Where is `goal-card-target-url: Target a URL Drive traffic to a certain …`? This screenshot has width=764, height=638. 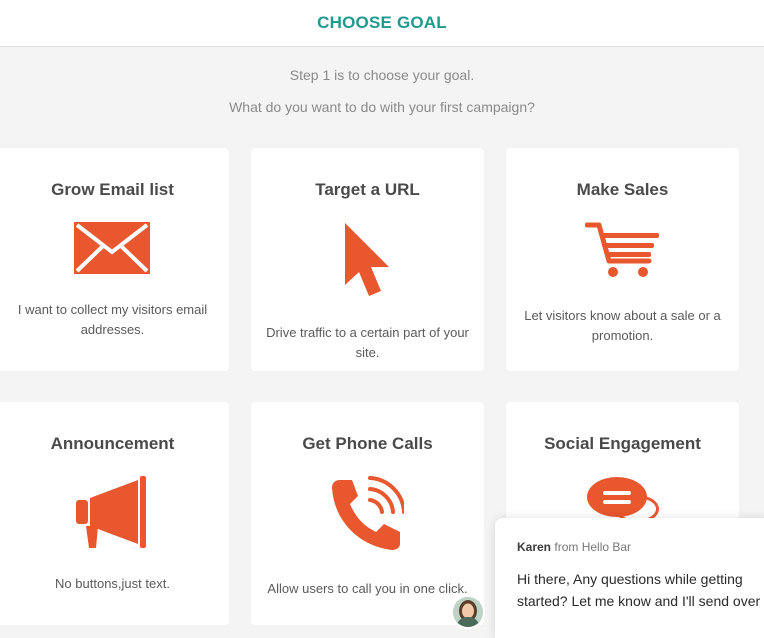 goal-card-target-url: Target a URL Drive traffic to a certain … is located at coordinates (367, 259).